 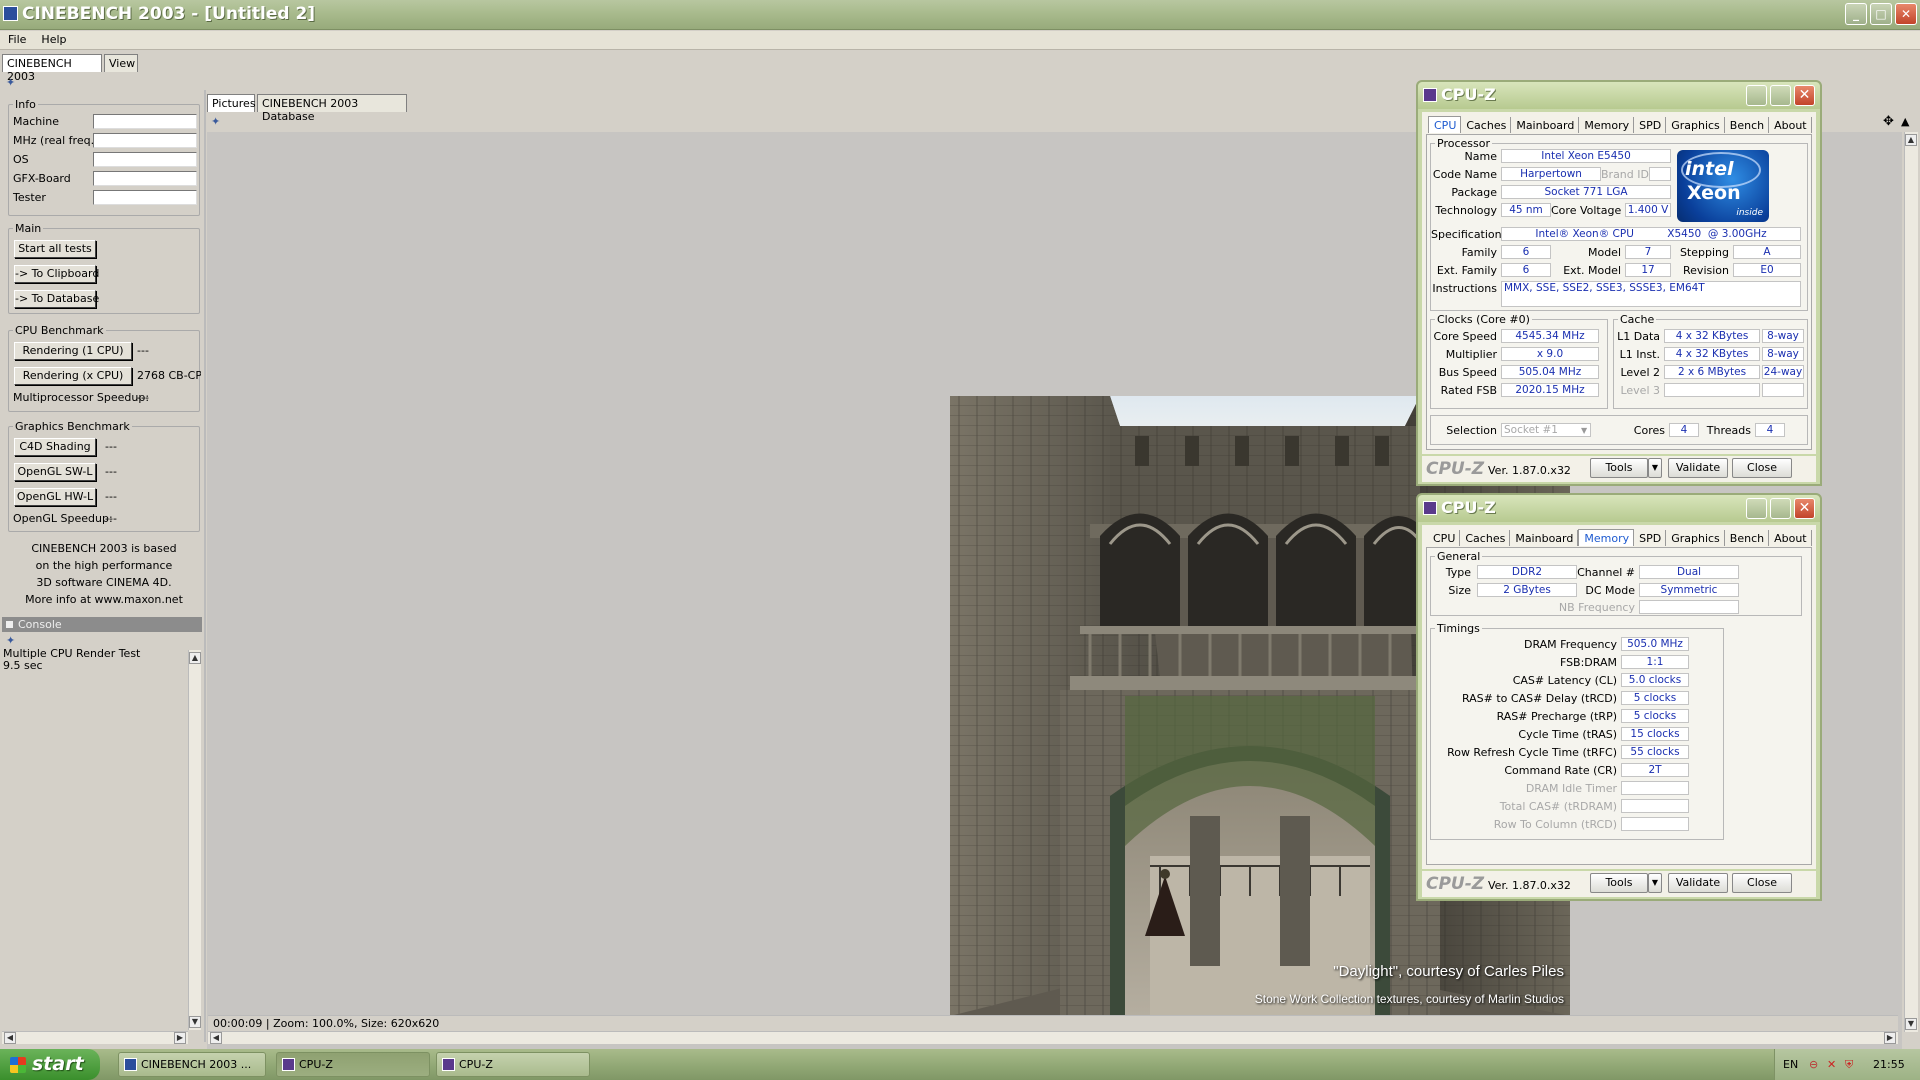 I want to click on to-clipboard-button: -> To Clipboard, so click(x=56, y=274).